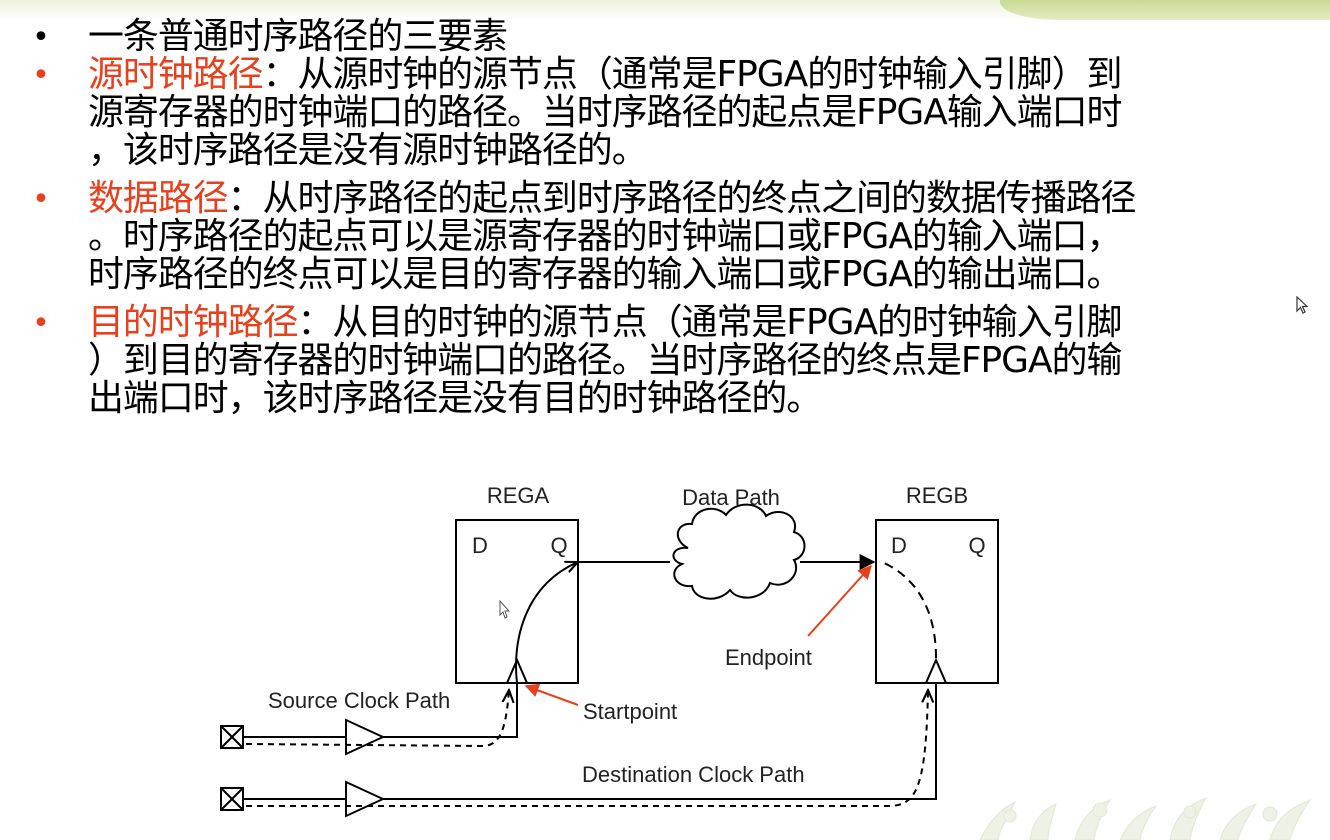  Describe the element at coordinates (546, 623) in the screenshot. I see `rega-clk-to-q-arc` at that location.